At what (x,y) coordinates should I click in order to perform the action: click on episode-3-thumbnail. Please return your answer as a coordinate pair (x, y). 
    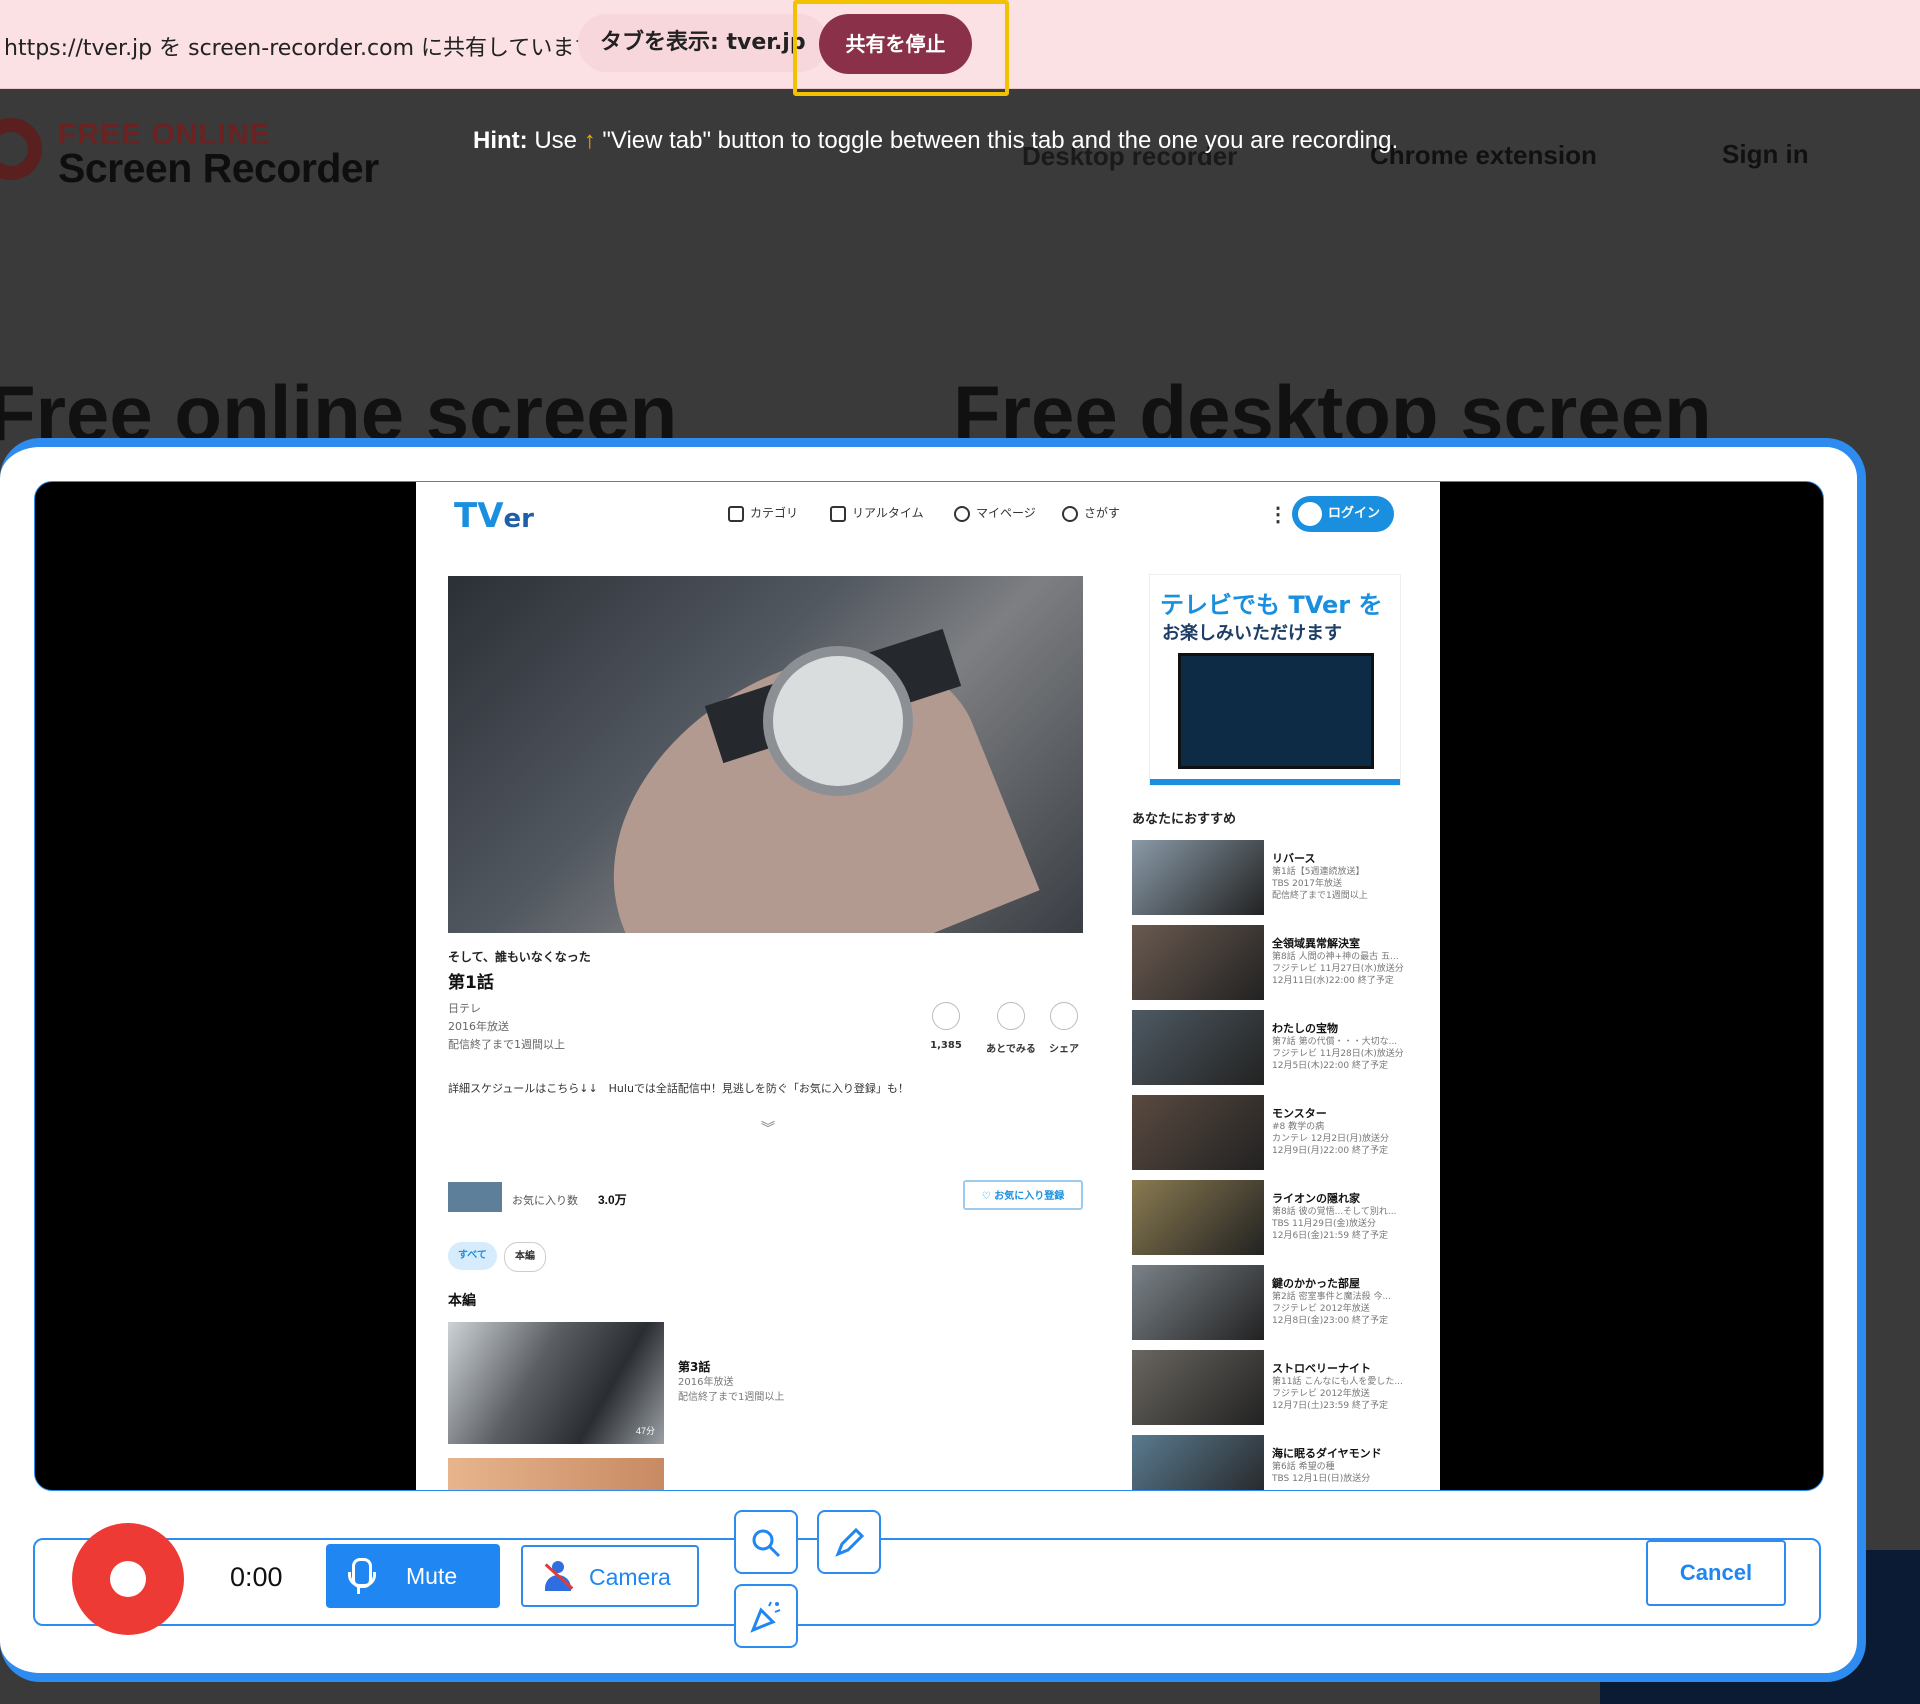
    Looking at the image, I should click on (556, 1383).